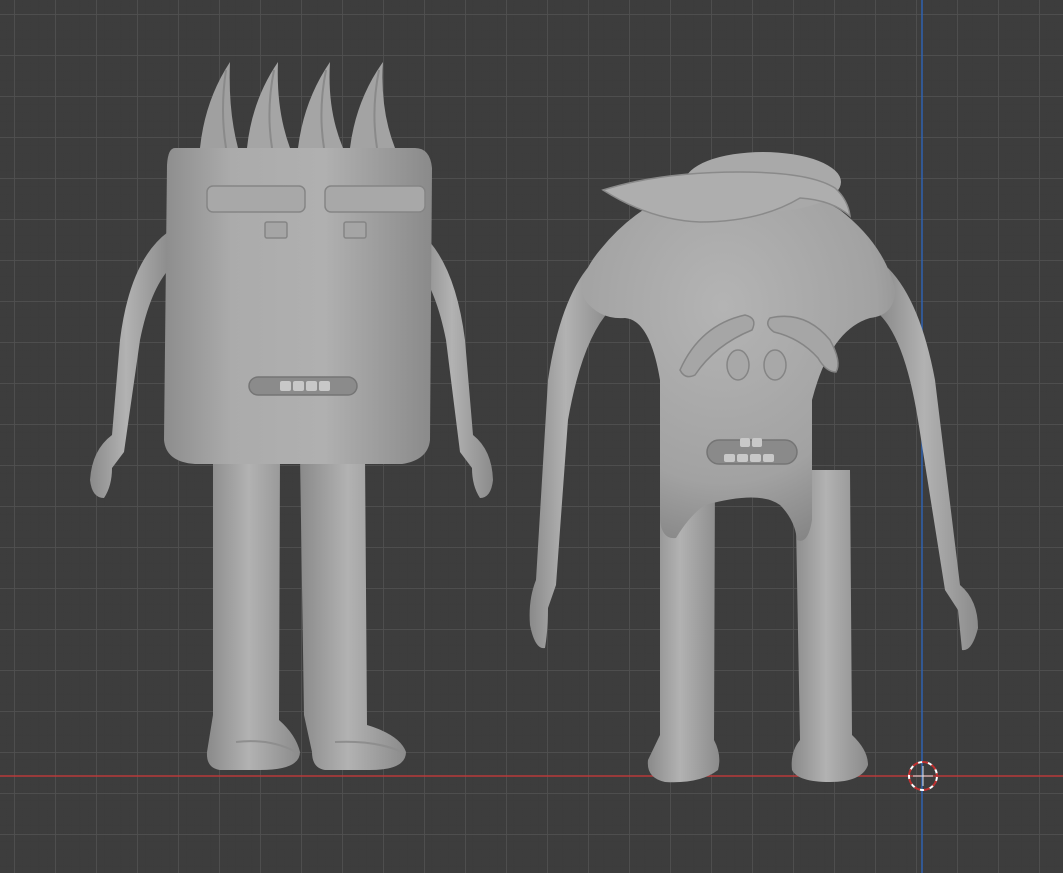  What do you see at coordinates (256, 199) in the screenshot?
I see `block-character-brow-left` at bounding box center [256, 199].